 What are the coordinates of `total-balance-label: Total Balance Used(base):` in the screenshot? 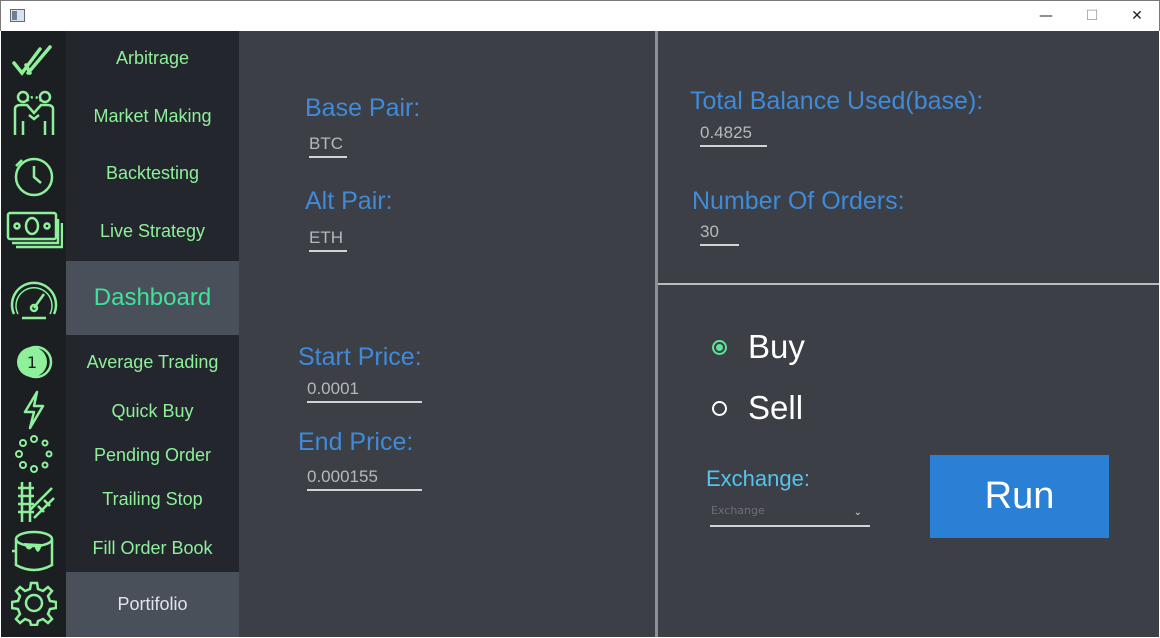 It's located at (837, 101).